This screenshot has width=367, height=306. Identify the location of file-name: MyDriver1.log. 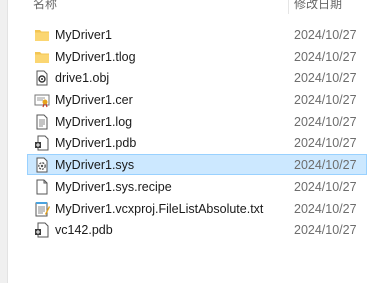
(94, 121).